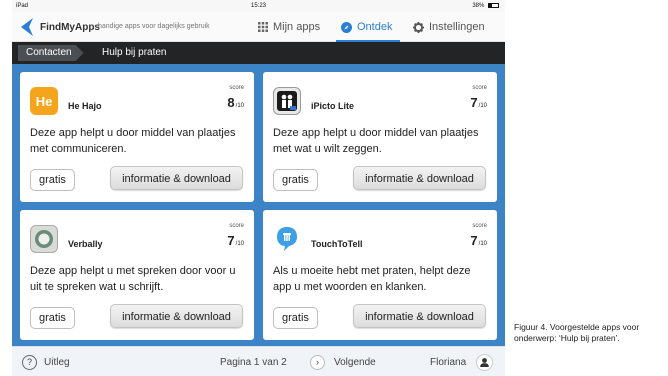 The width and height of the screenshot is (668, 376). What do you see at coordinates (346, 27) in the screenshot?
I see `compass-icon` at bounding box center [346, 27].